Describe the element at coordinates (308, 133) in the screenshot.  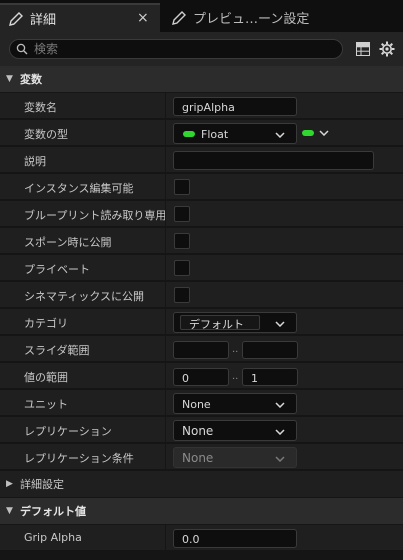
I see `single-pin-icon` at that location.